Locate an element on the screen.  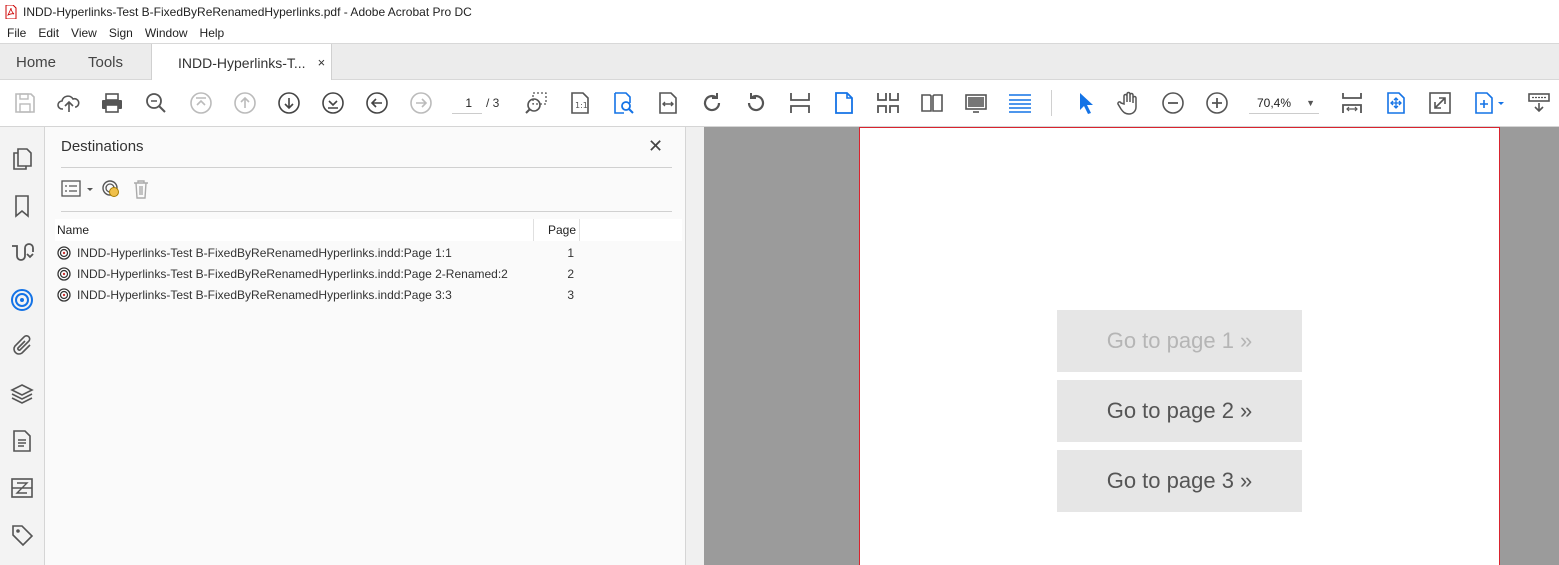
svg-text: 1:1 is located at coordinates (581, 105).